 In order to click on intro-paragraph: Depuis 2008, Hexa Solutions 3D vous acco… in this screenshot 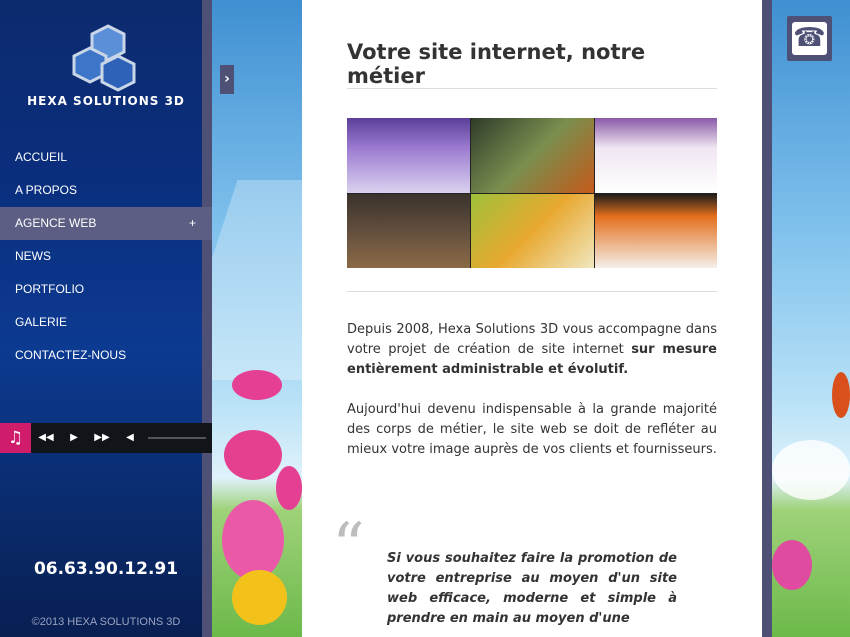, I will do `click(532, 350)`.